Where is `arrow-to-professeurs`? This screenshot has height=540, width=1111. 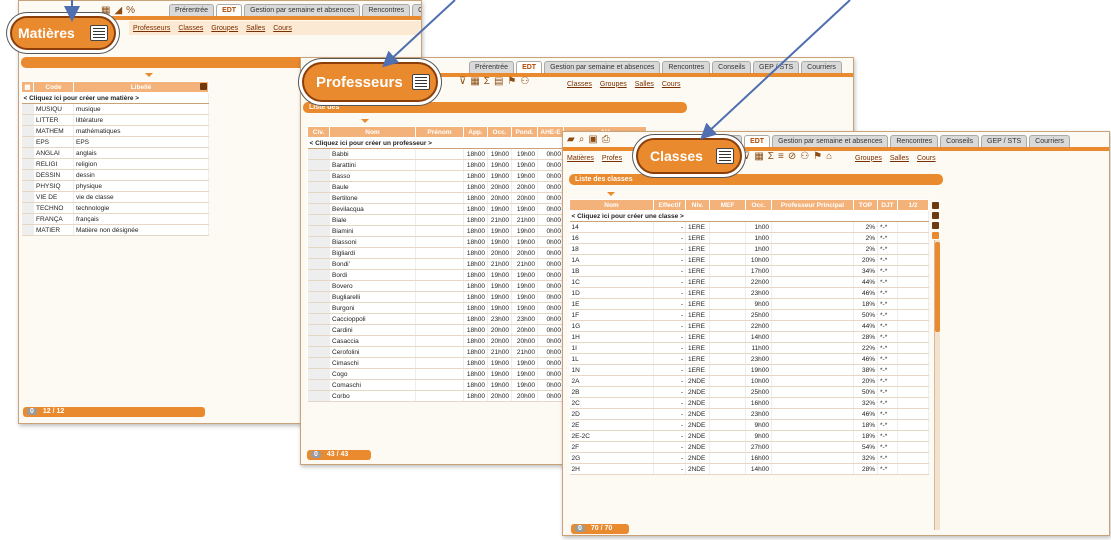
arrow-to-professeurs is located at coordinates (419, 34).